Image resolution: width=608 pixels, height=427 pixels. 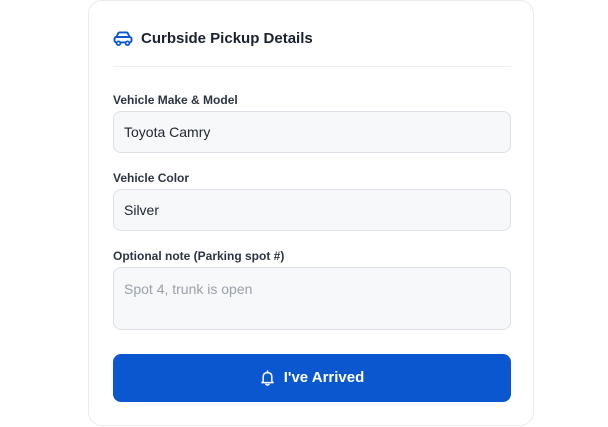 What do you see at coordinates (312, 298) in the screenshot?
I see `parking-note-textarea` at bounding box center [312, 298].